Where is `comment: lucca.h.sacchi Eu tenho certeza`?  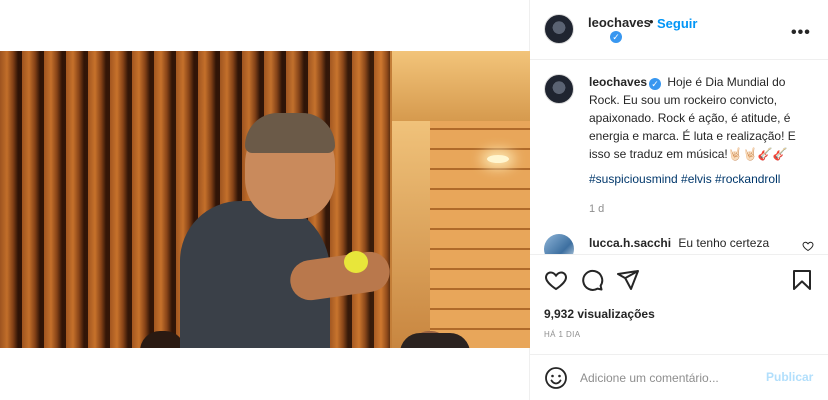 comment: lucca.h.sacchi Eu tenho certeza is located at coordinates (679, 243).